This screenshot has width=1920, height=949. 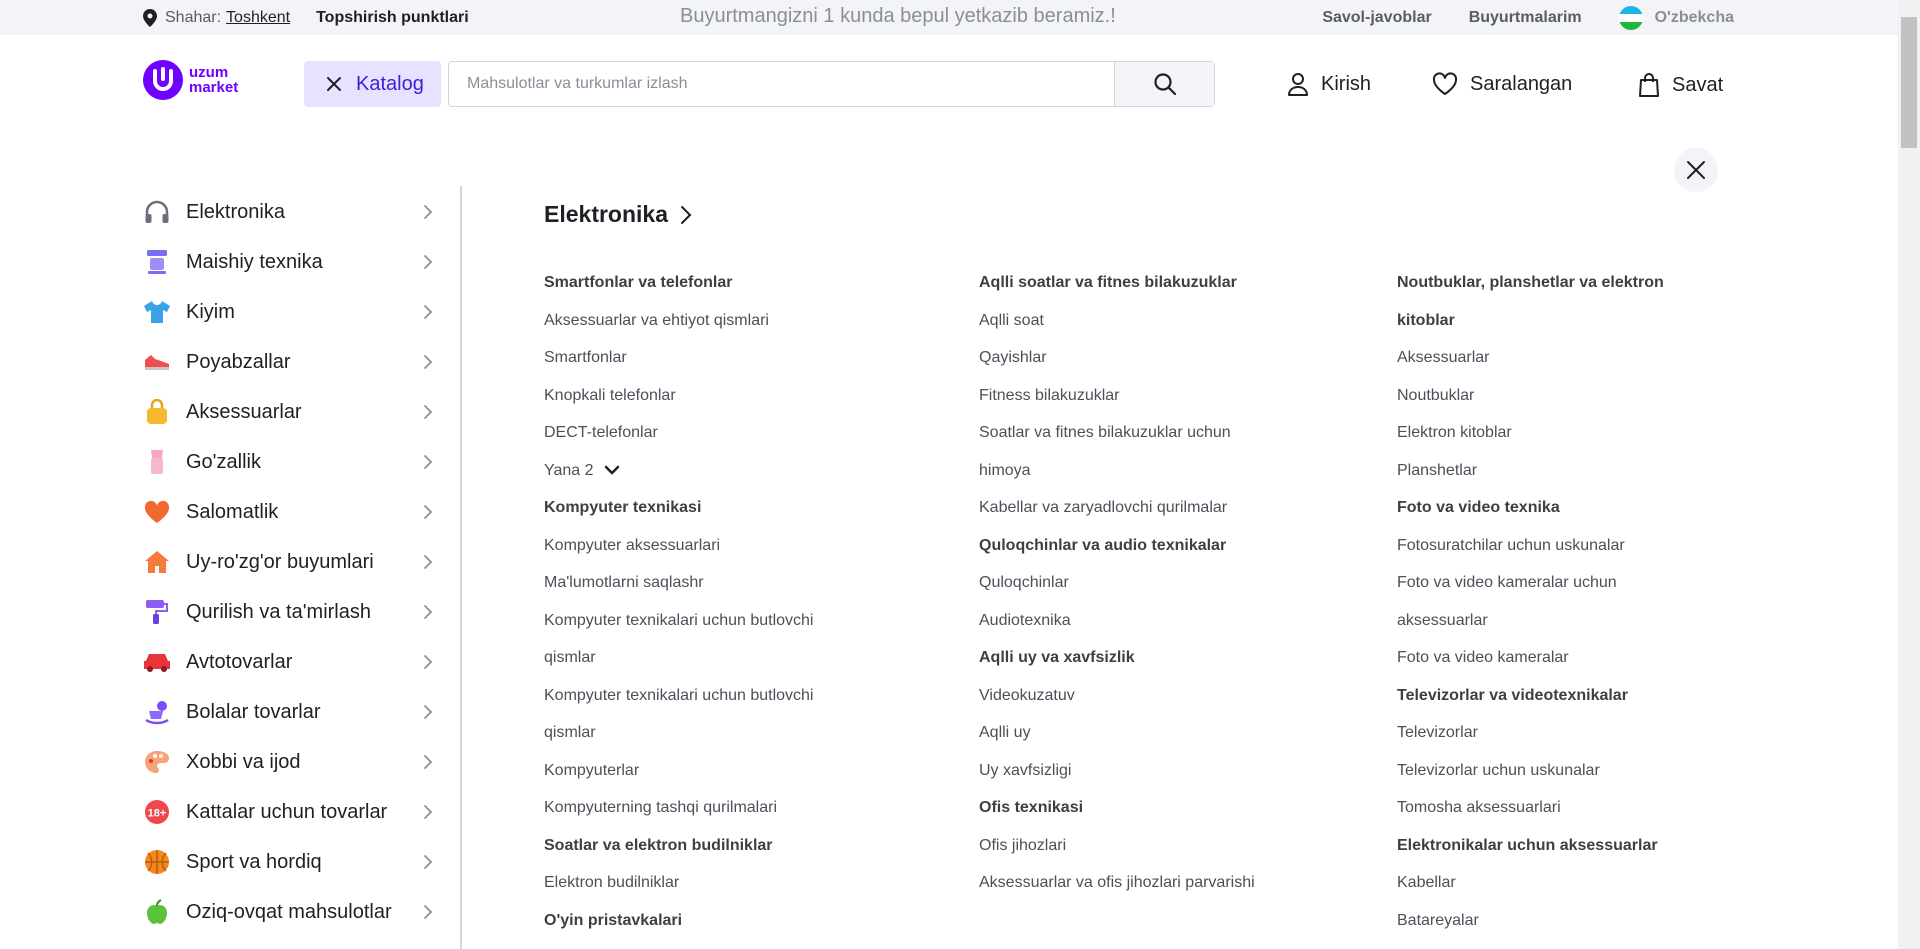 What do you see at coordinates (1144, 508) in the screenshot?
I see `subcategory-link: Kabellar va zaryadlovchi qurilmalar` at bounding box center [1144, 508].